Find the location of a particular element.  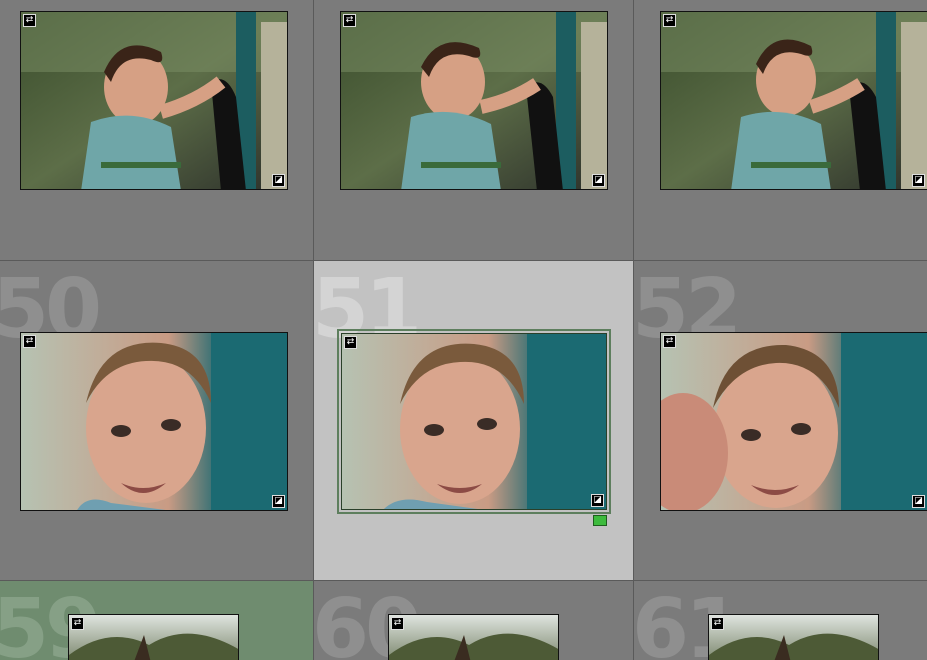

color-label-badge is located at coordinates (600, 520).